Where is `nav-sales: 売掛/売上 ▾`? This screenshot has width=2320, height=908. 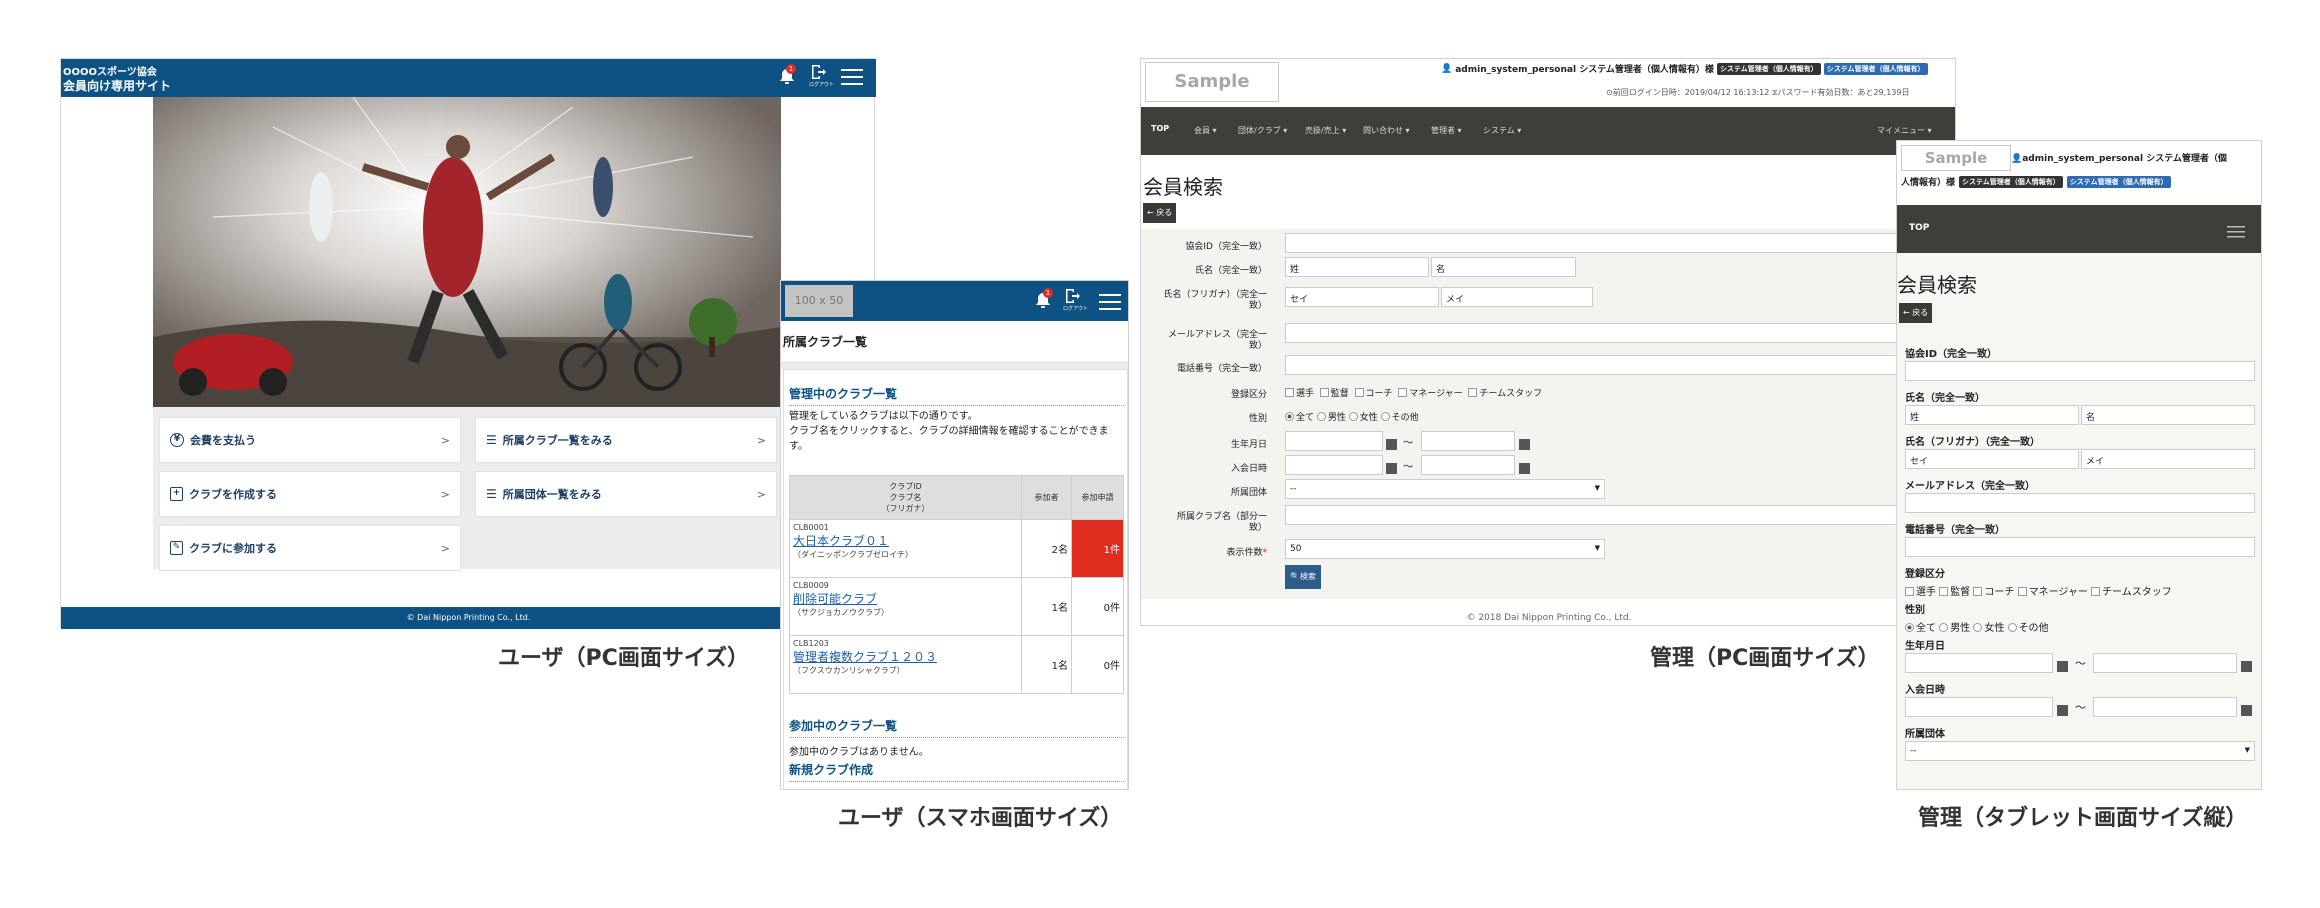 nav-sales: 売掛/売上 ▾ is located at coordinates (1325, 130).